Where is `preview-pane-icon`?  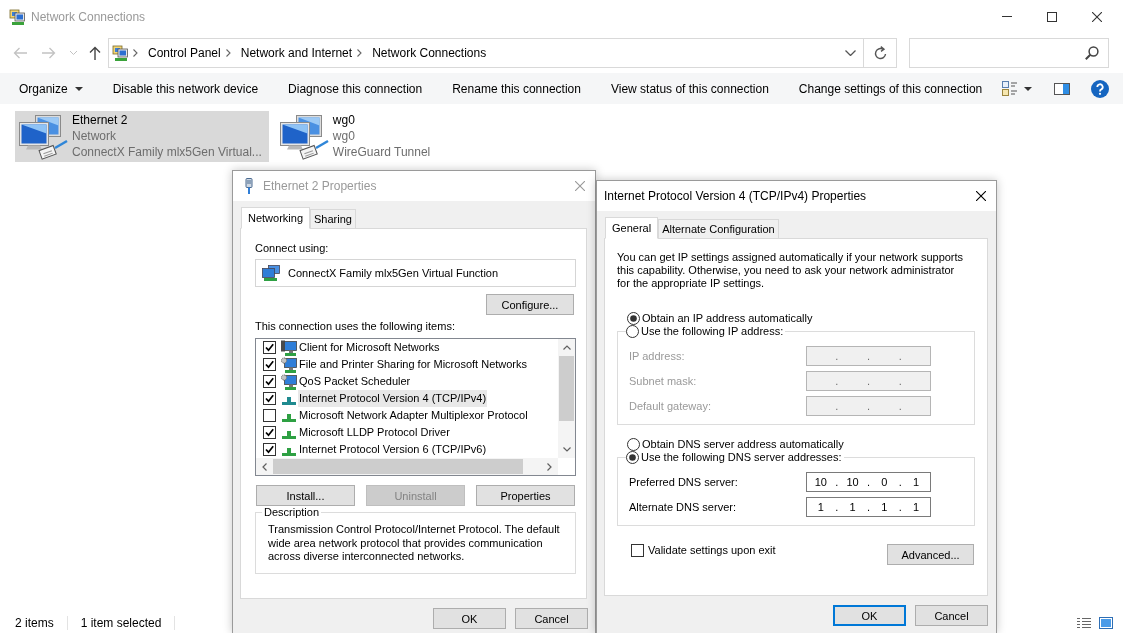
preview-pane-icon is located at coordinates (1062, 88).